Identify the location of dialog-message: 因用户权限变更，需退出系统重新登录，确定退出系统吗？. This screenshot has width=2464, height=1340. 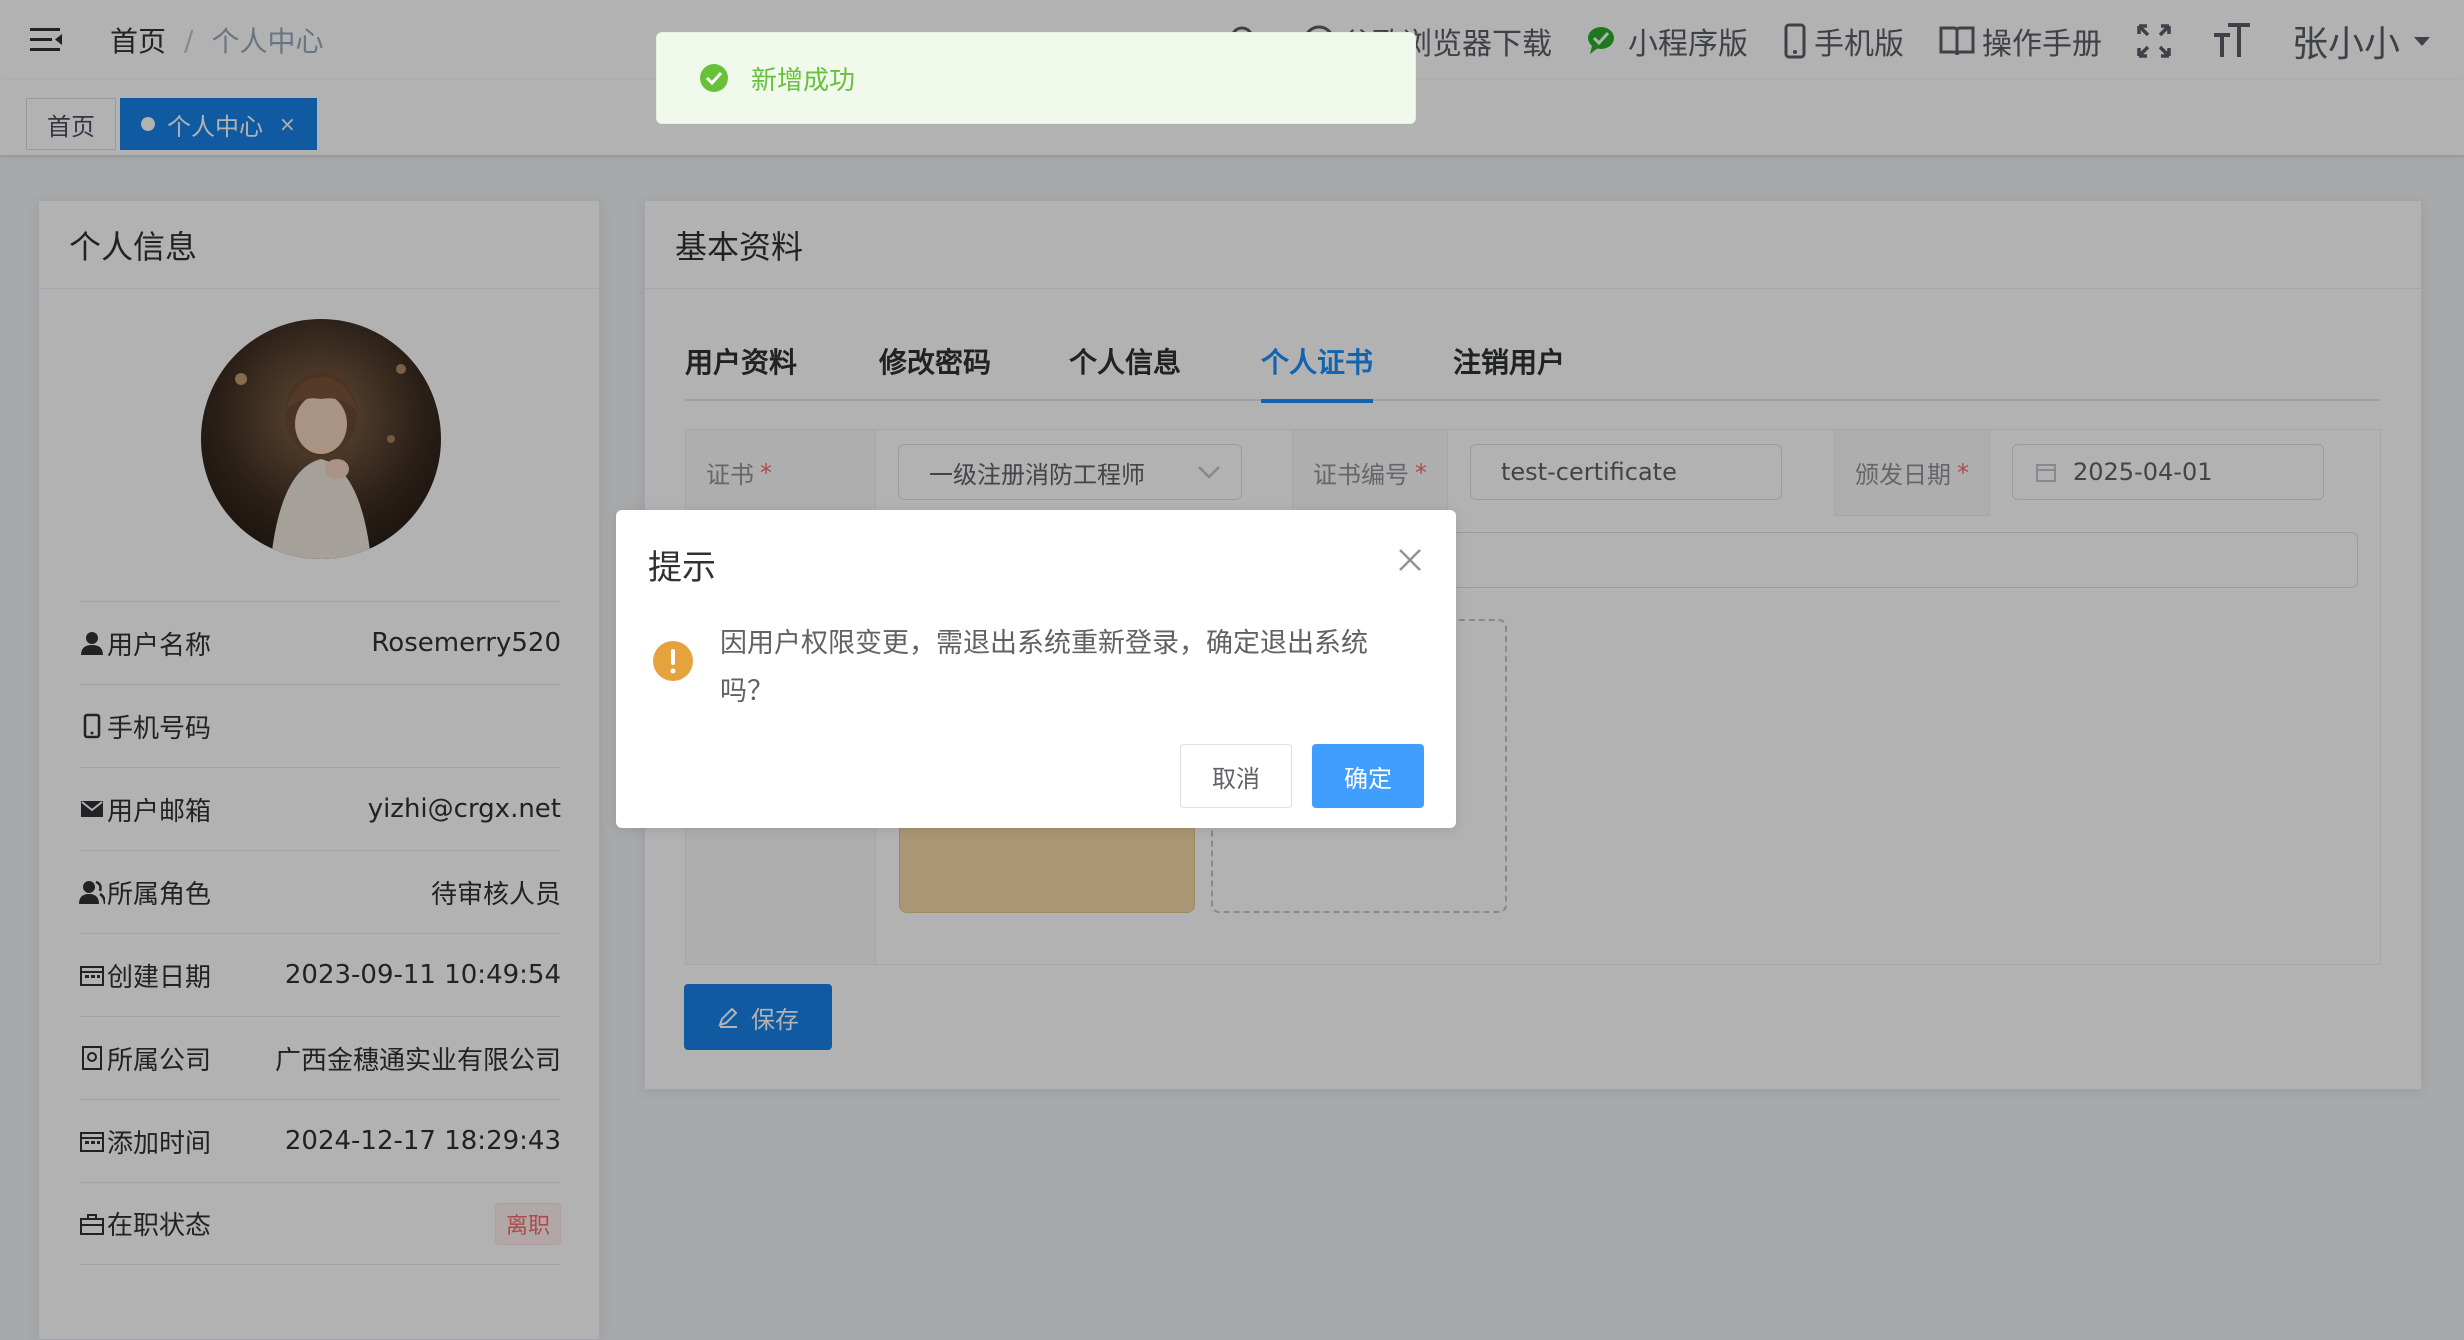
(1044, 667).